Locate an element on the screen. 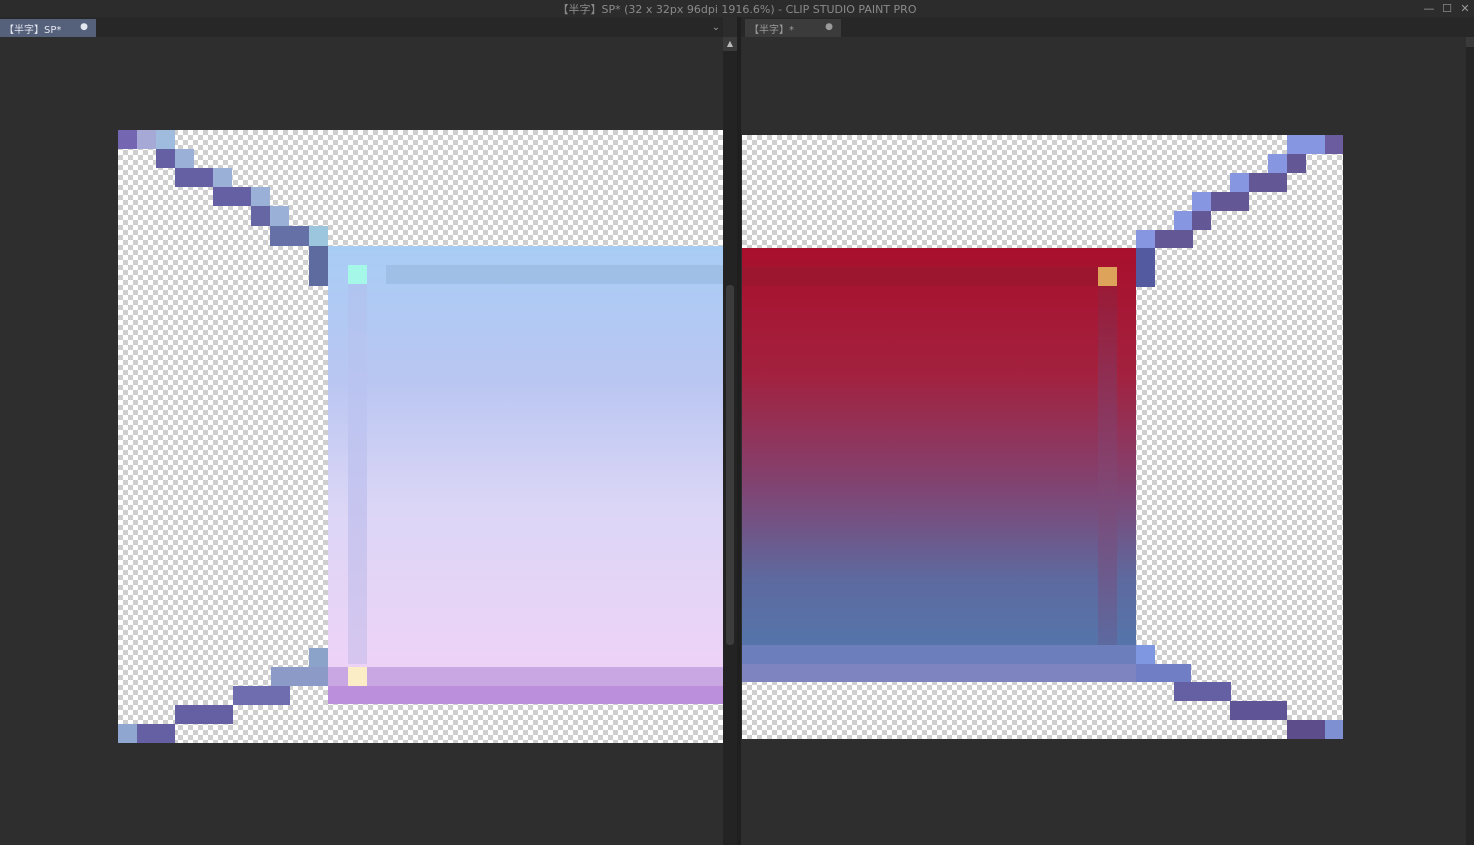 The height and width of the screenshot is (845, 1474). left-vertical-scrollbar: ▲ is located at coordinates (730, 441).